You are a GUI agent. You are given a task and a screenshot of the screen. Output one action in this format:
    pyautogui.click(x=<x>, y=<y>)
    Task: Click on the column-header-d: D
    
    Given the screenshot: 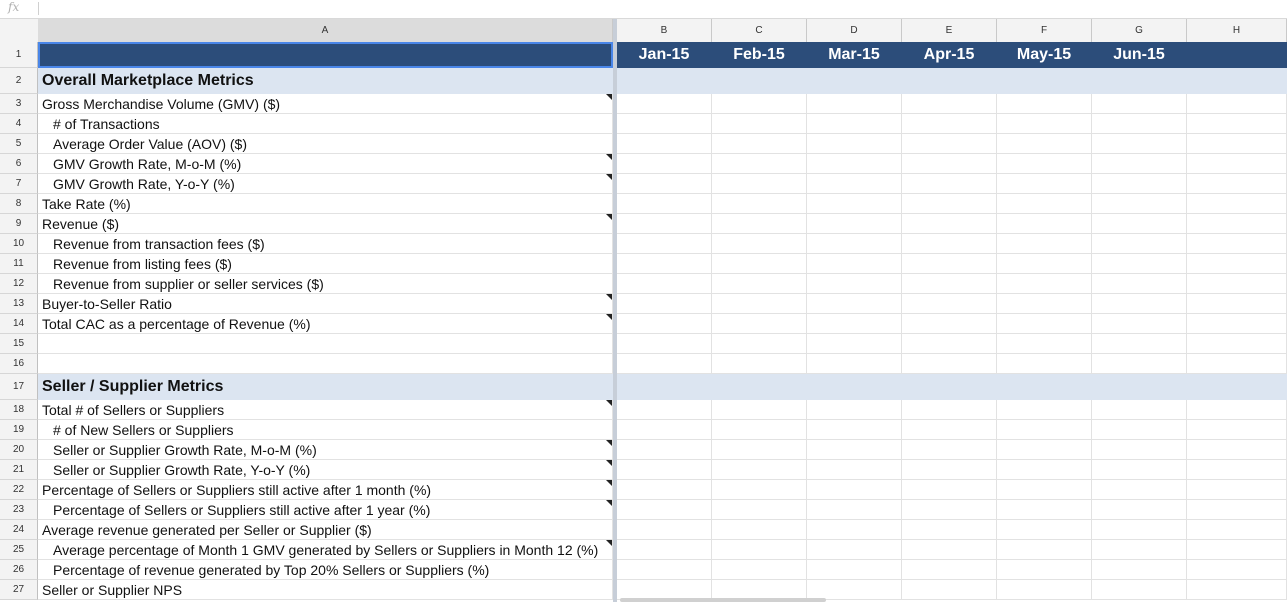 What is the action you would take?
    pyautogui.click(x=854, y=30)
    